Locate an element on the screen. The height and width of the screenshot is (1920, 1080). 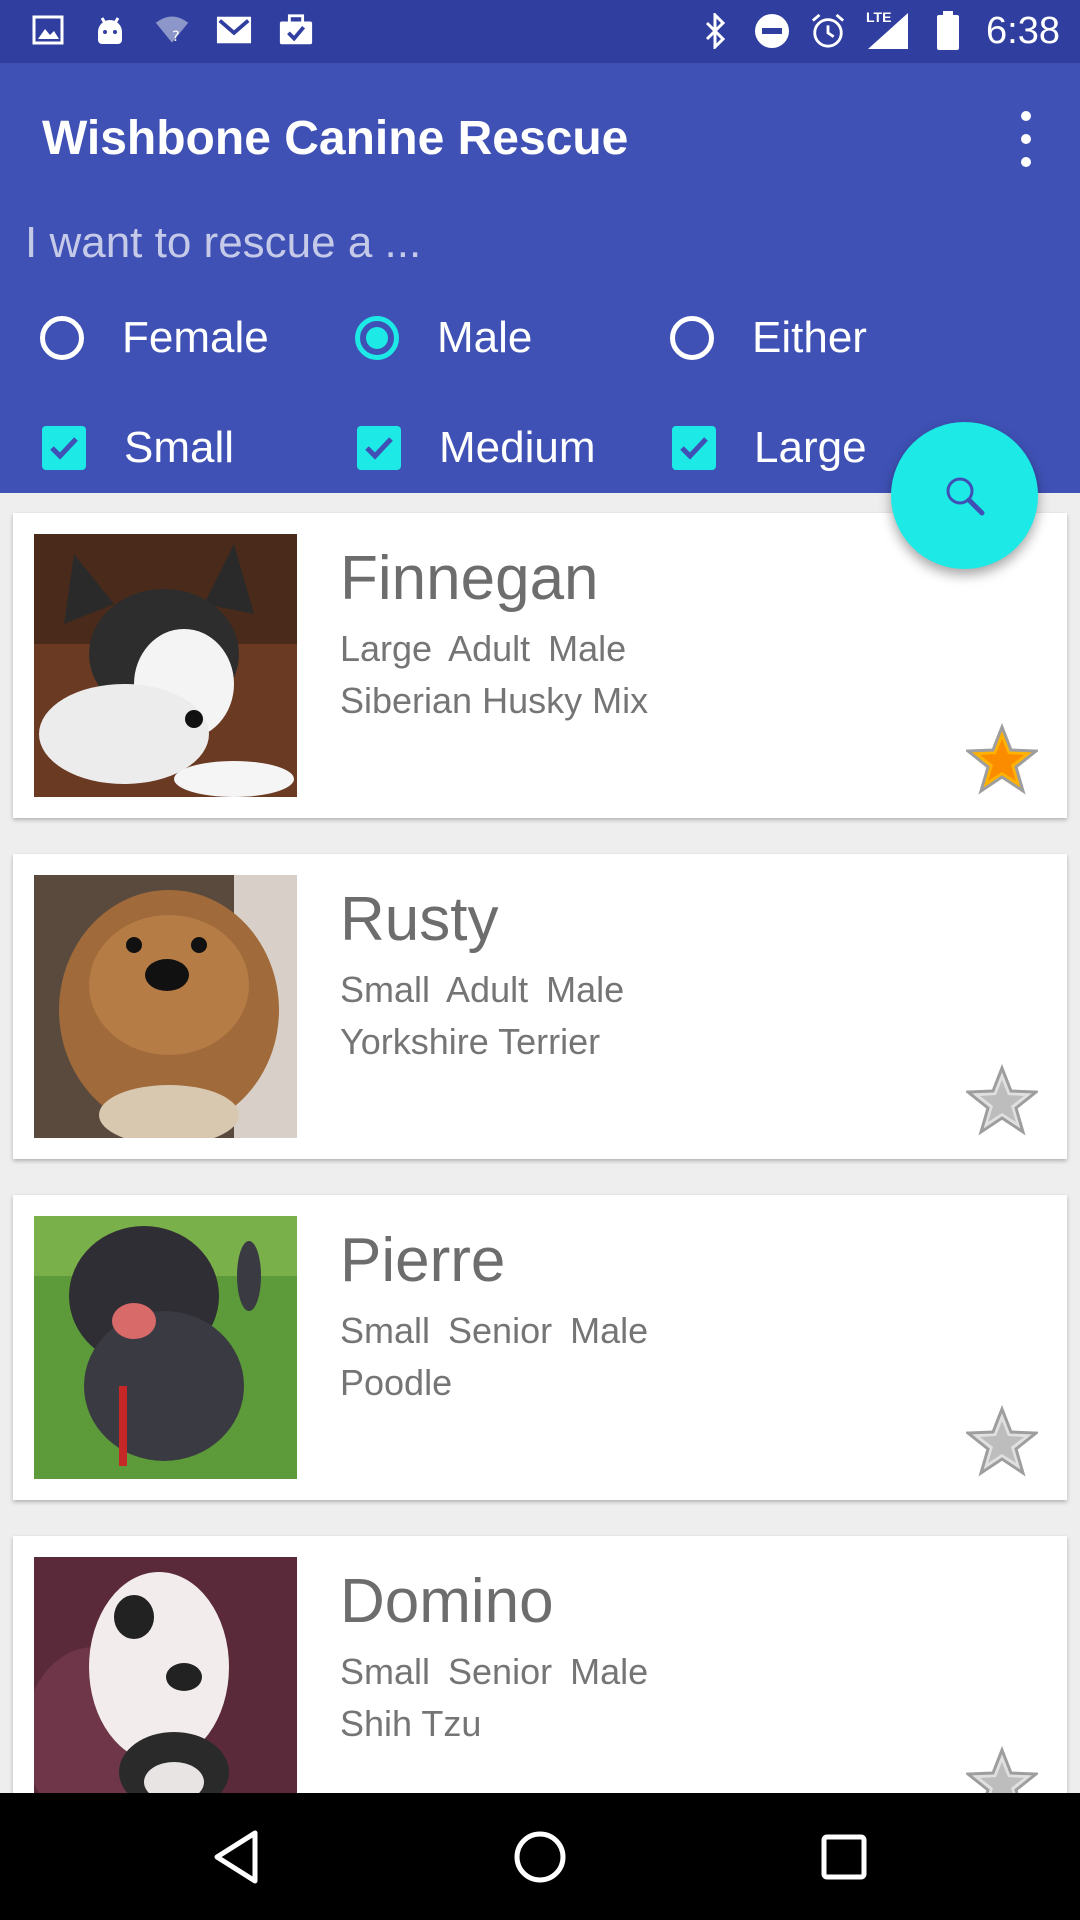
radio-female: Female is located at coordinates (154, 338).